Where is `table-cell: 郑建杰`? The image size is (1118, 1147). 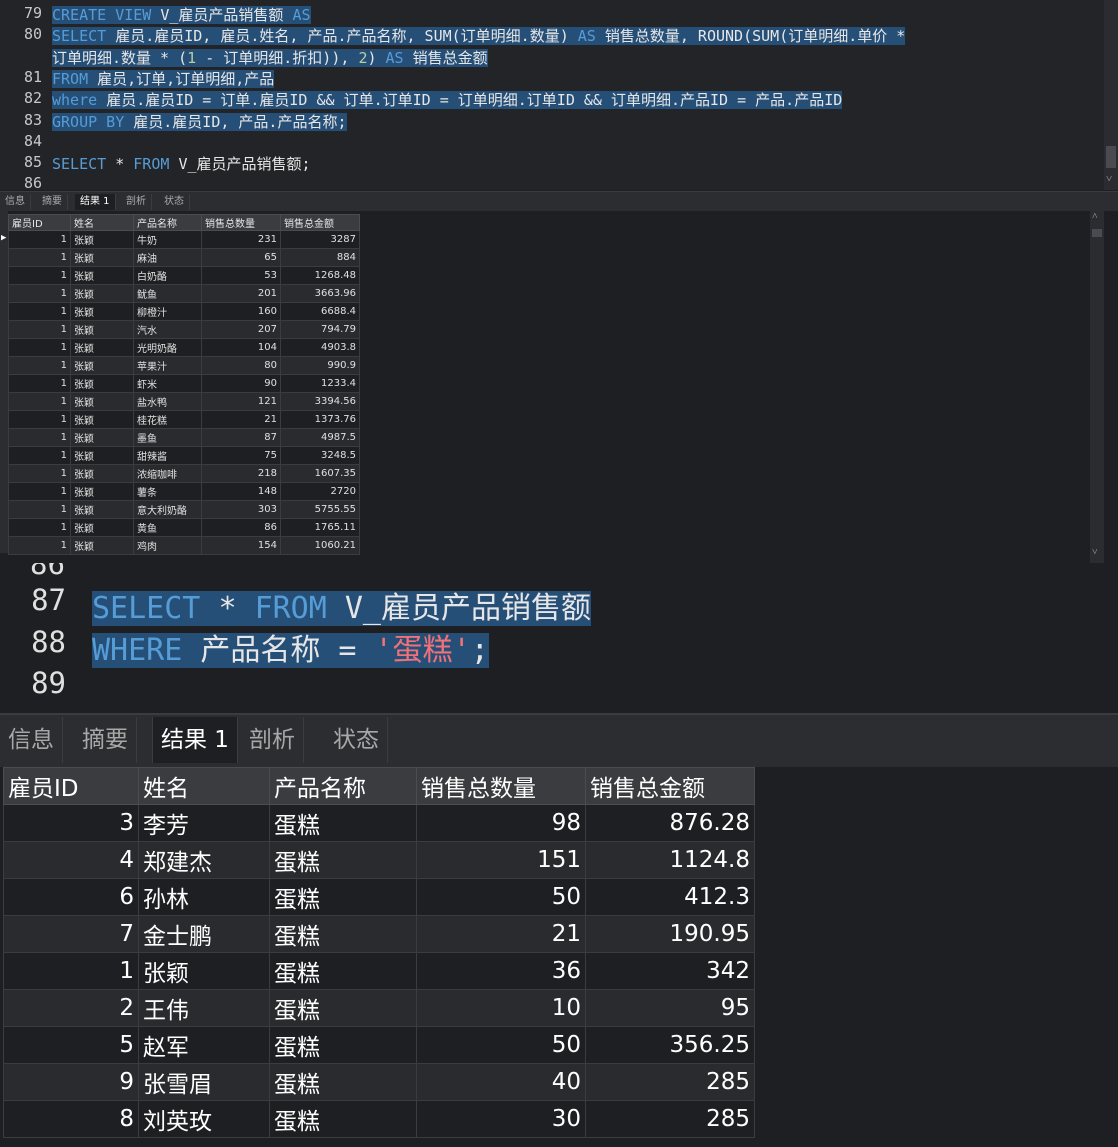
table-cell: 郑建杰 is located at coordinates (204, 860).